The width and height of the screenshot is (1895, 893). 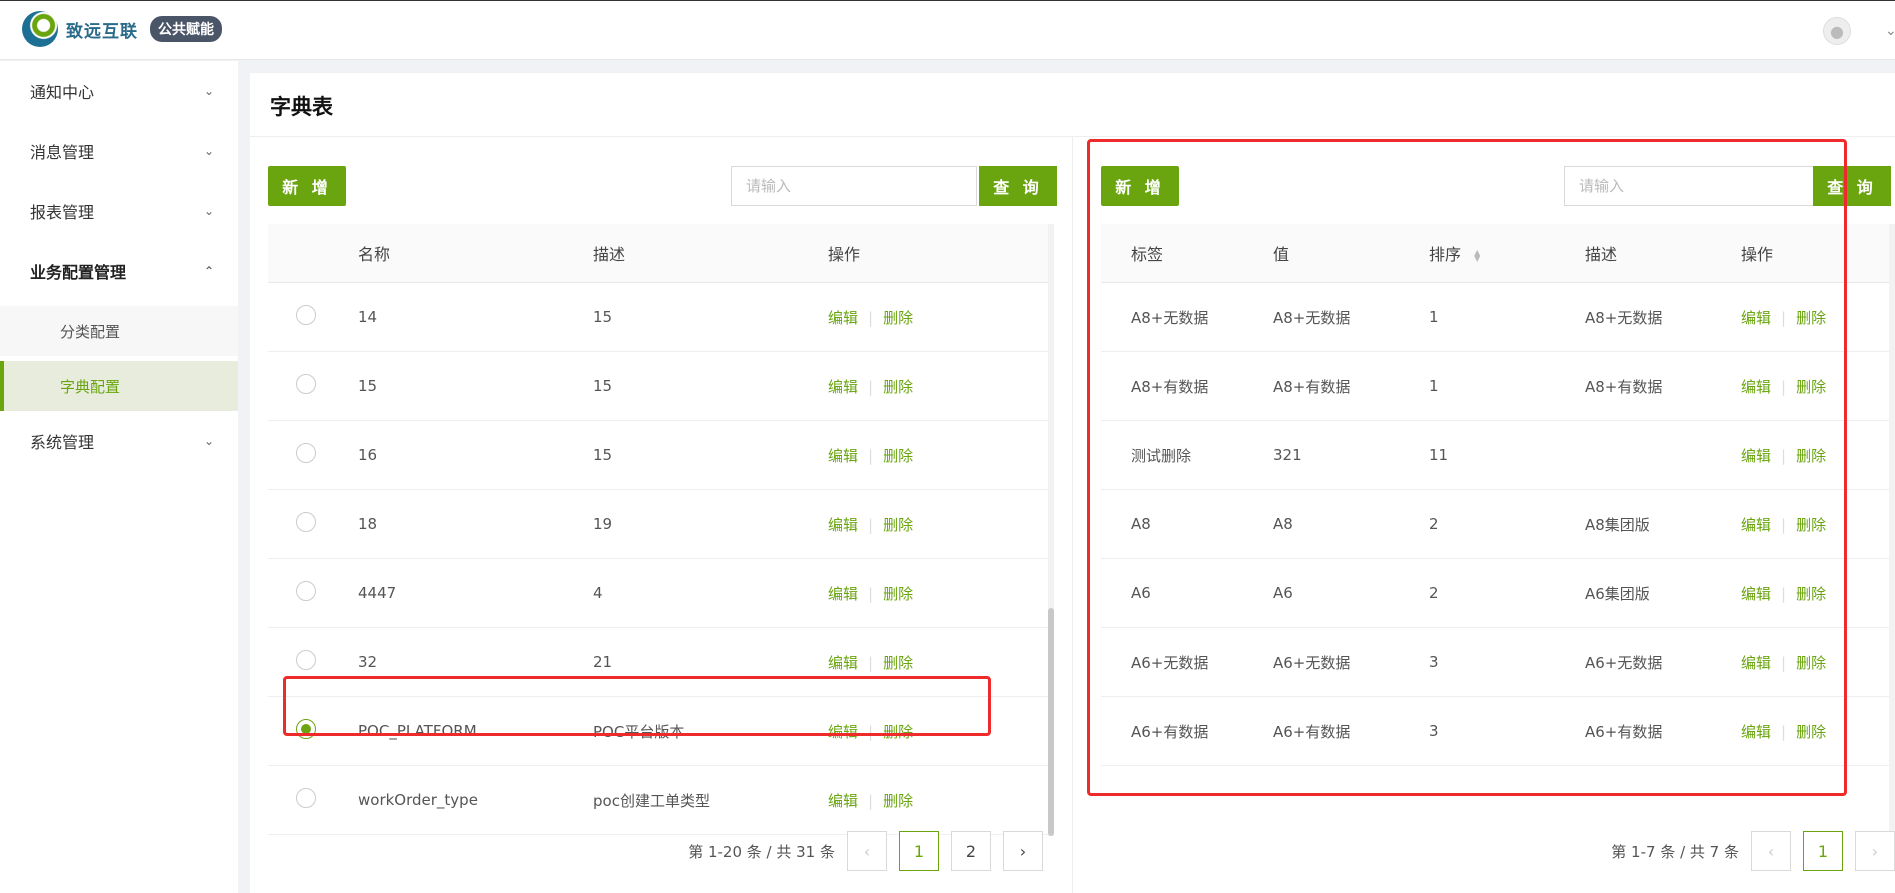 I want to click on chevron-down-icon: ⌄, so click(x=208, y=441).